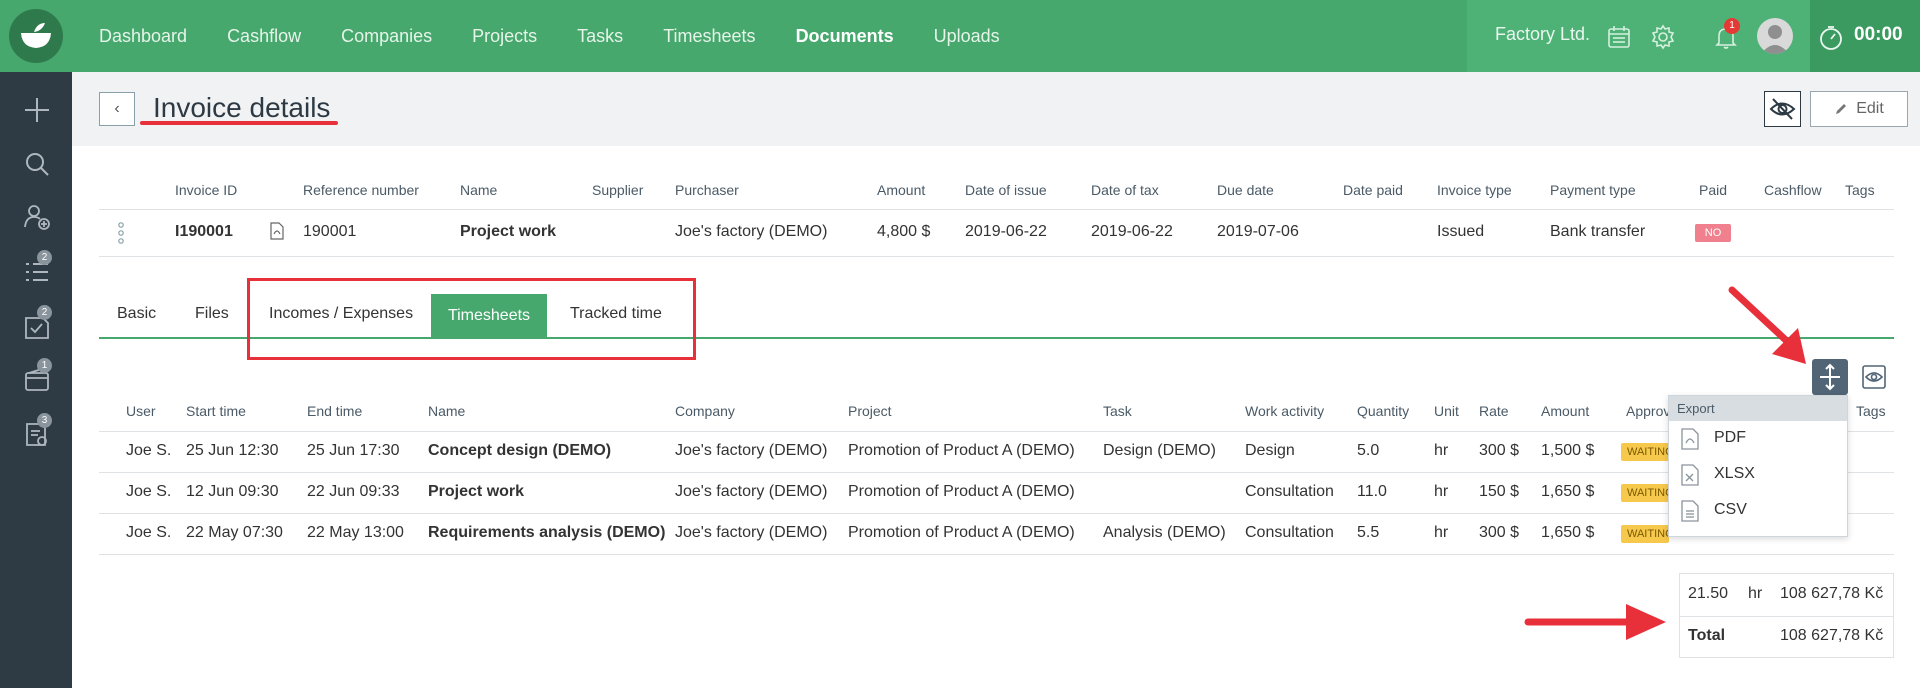  Describe the element at coordinates (386, 36) in the screenshot. I see `nav-companies: Companies` at that location.